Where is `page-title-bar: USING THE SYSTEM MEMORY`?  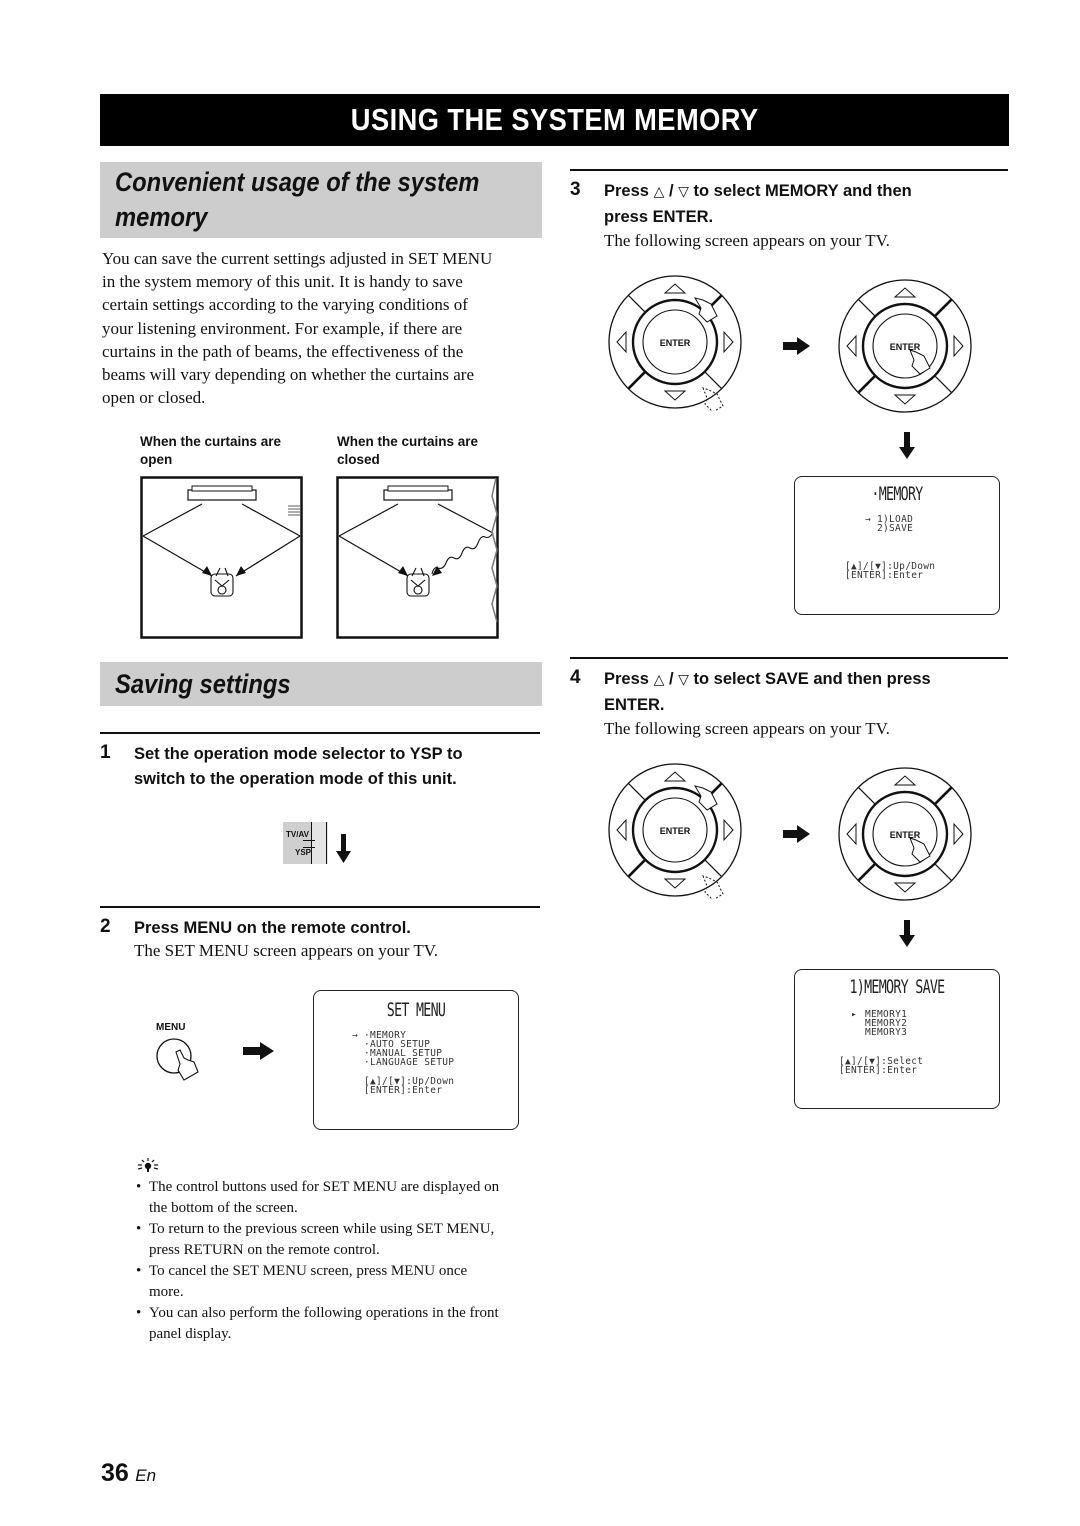
page-title-bar: USING THE SYSTEM MEMORY is located at coordinates (554, 120).